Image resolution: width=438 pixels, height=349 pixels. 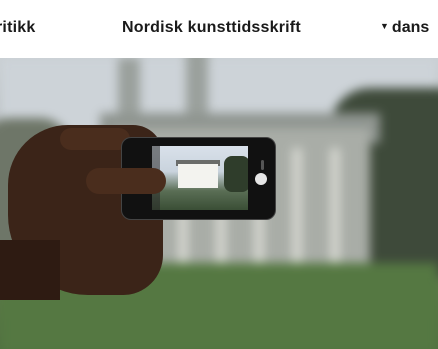 I want to click on nav-link-kritikk: ritikk, so click(x=17, y=28).